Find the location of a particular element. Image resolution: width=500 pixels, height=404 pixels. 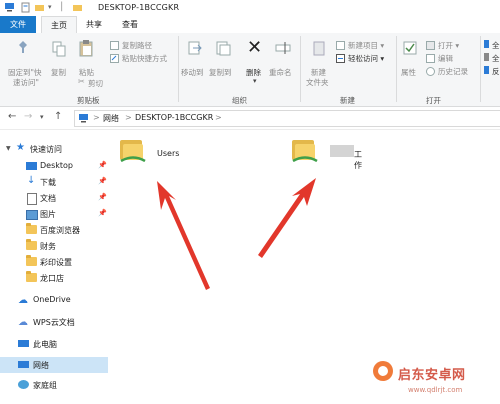

annotation-arrows is located at coordinates (236, 234).